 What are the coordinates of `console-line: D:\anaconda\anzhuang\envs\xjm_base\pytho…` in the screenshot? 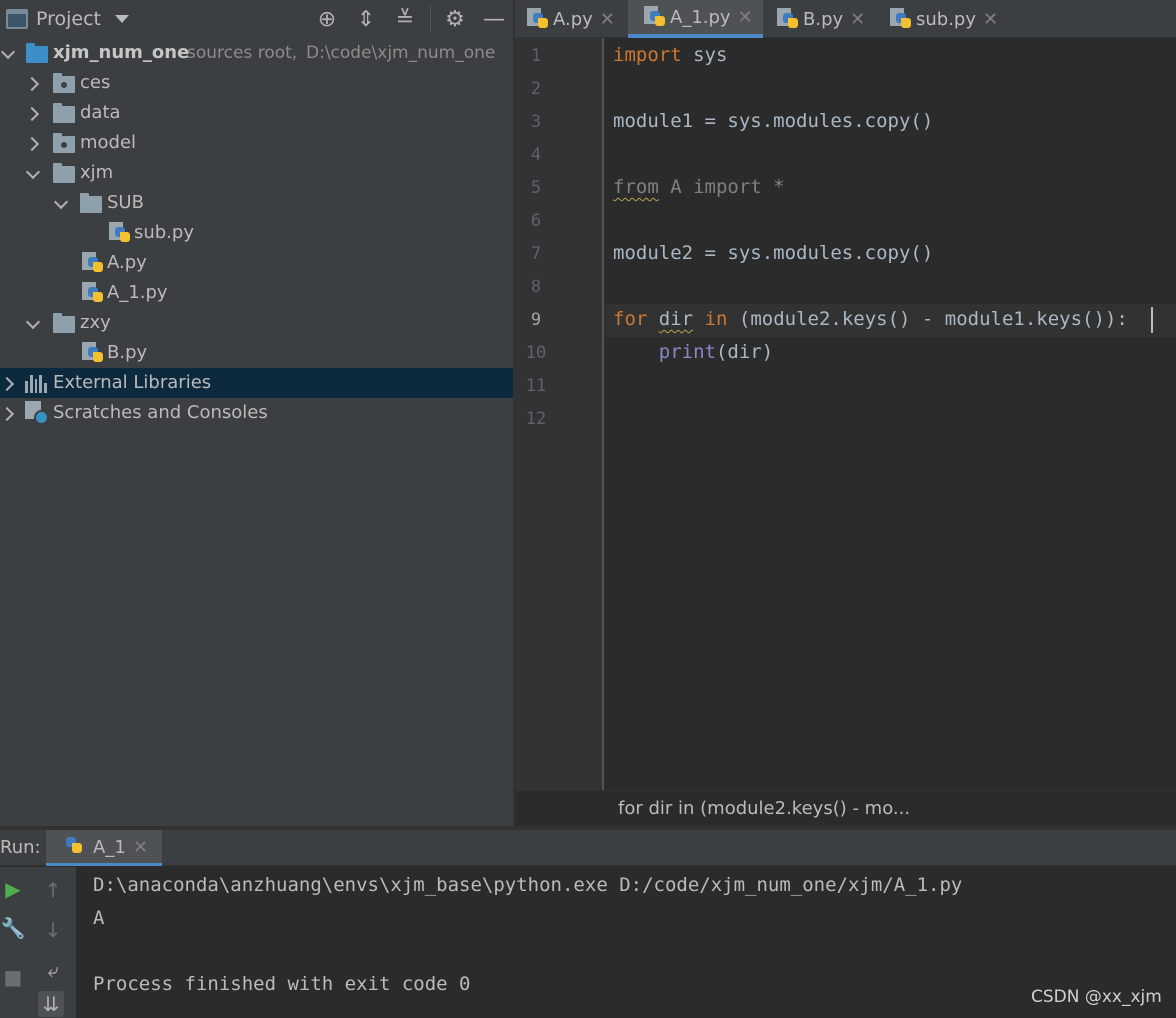 It's located at (528, 885).